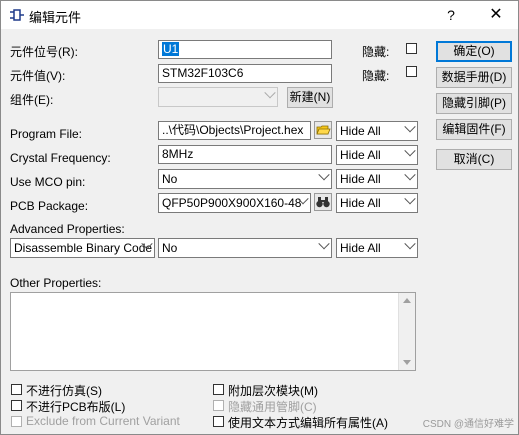 The height and width of the screenshot is (435, 519). I want to click on program-file-label: Program File:, so click(46, 134).